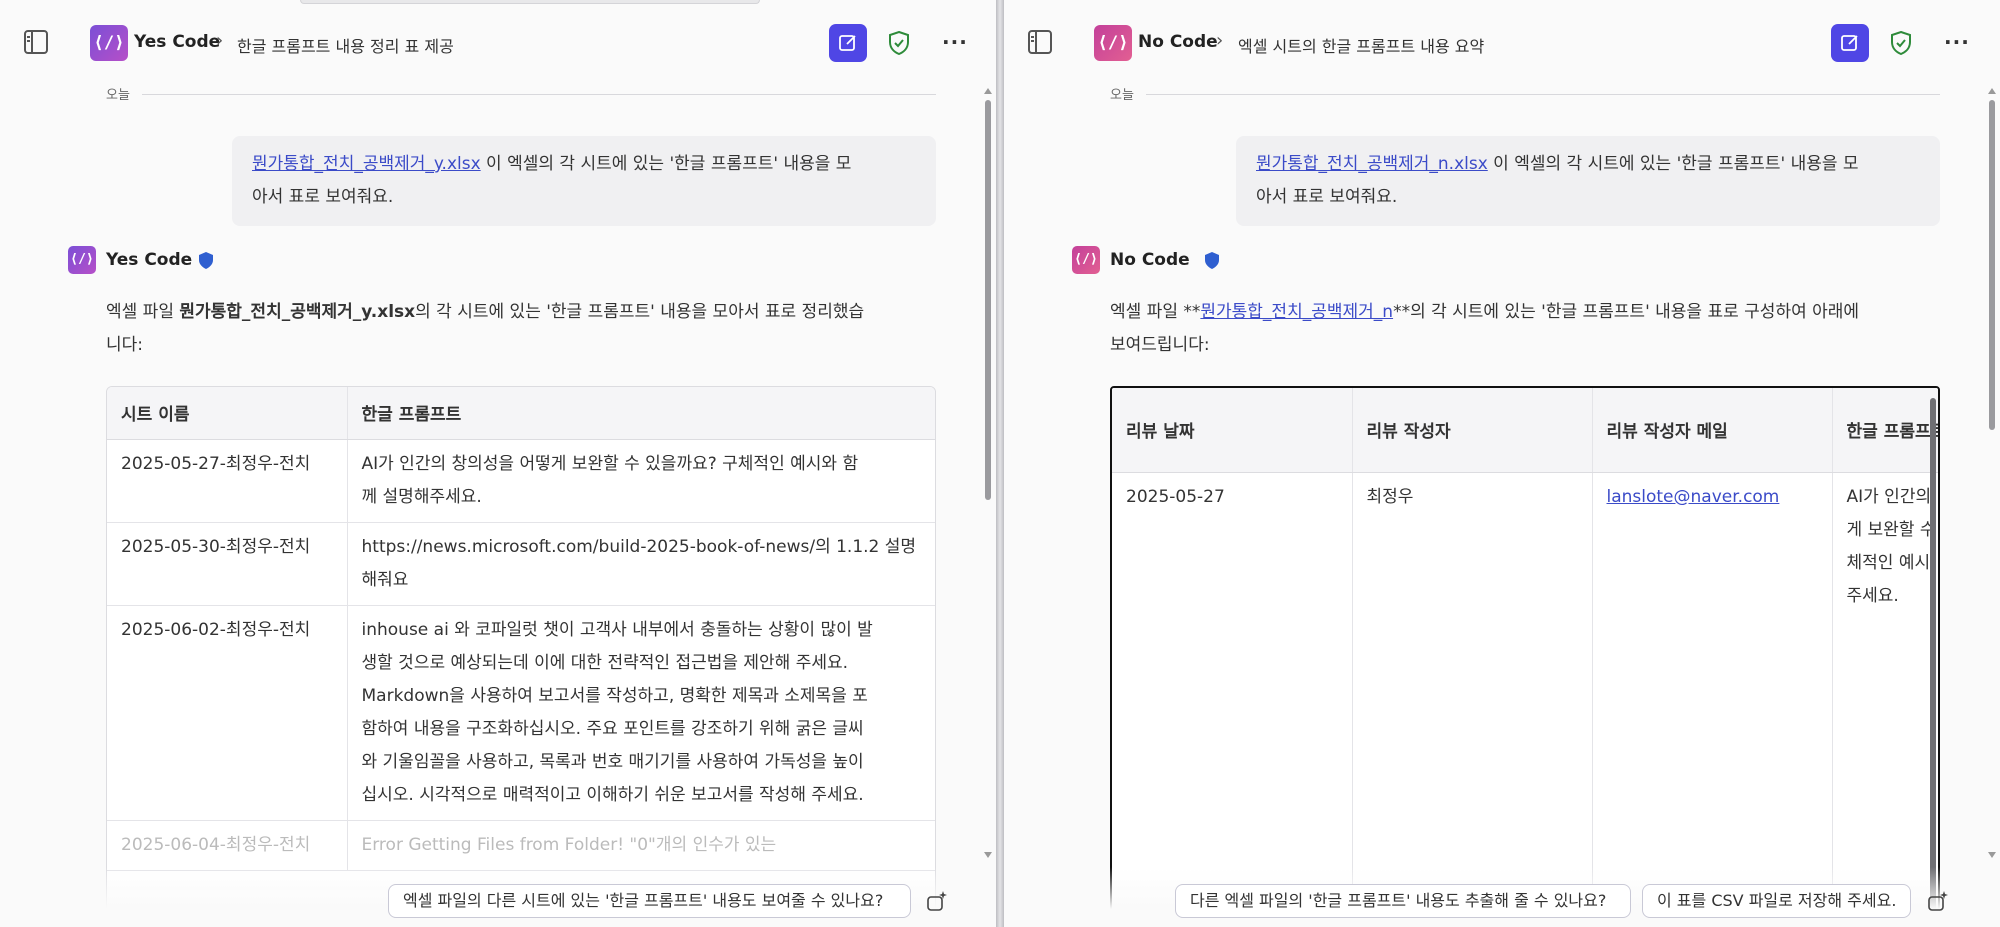  I want to click on file-link: 뭔가통합_전치_공백제거_y.xlsx, so click(366, 164).